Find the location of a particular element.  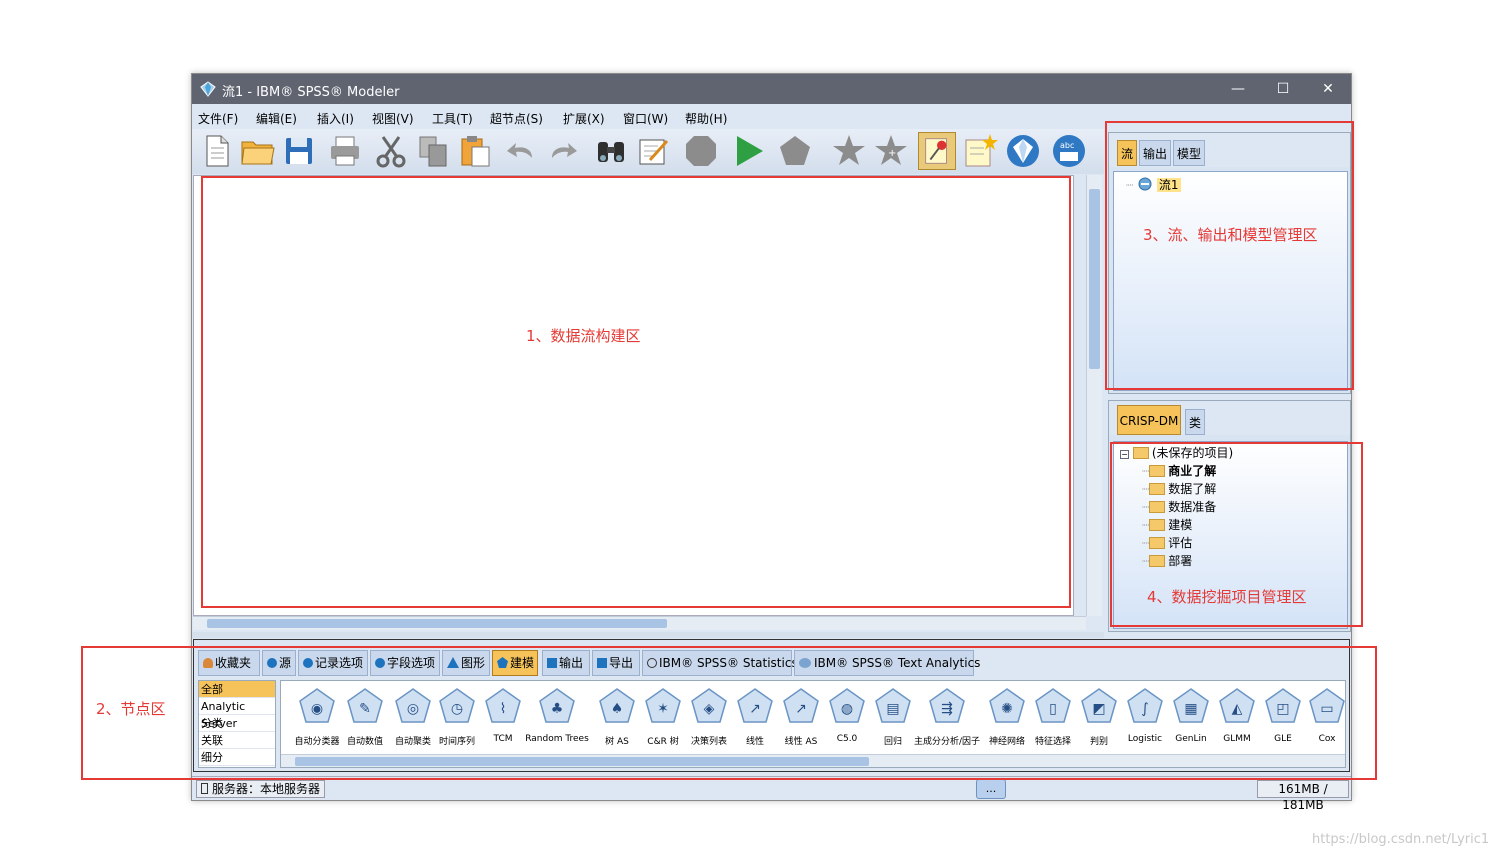

svg-text: abc is located at coordinates (1067, 145).